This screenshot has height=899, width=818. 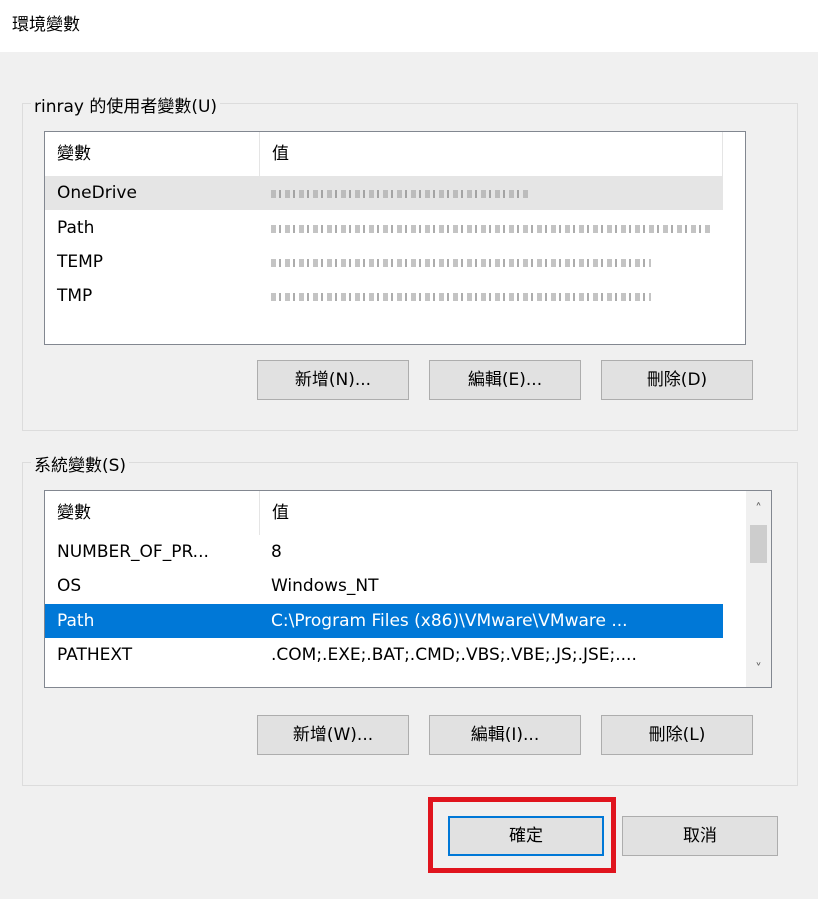 I want to click on list-item: OS Windows_NT, so click(x=384, y=586).